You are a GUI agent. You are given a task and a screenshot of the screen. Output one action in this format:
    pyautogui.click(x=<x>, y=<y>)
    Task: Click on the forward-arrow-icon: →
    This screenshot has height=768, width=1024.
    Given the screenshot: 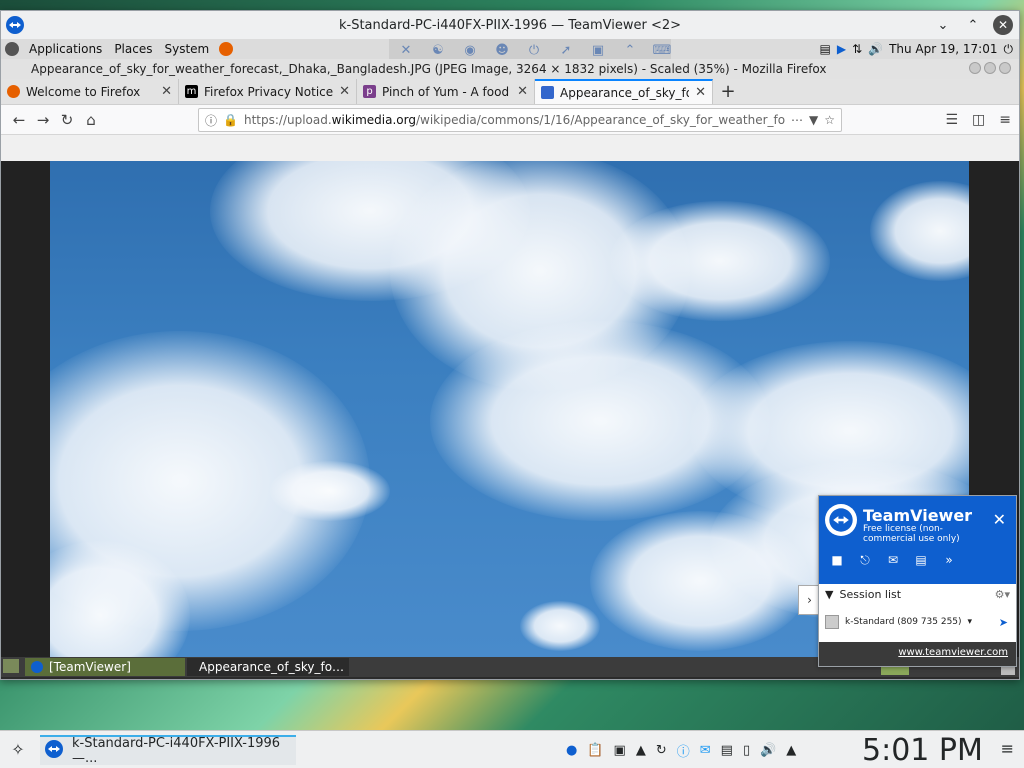 What is the action you would take?
    pyautogui.click(x=43, y=120)
    